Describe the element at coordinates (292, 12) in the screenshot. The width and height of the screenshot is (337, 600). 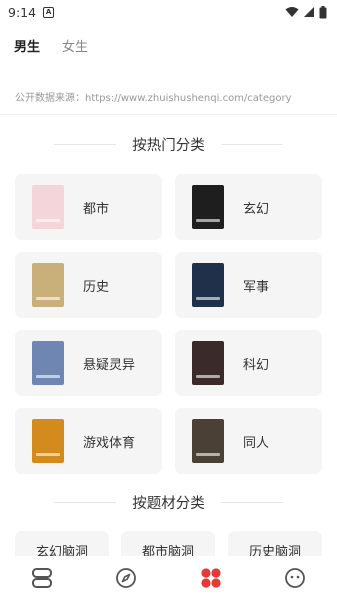
I see `wifi-icon` at that location.